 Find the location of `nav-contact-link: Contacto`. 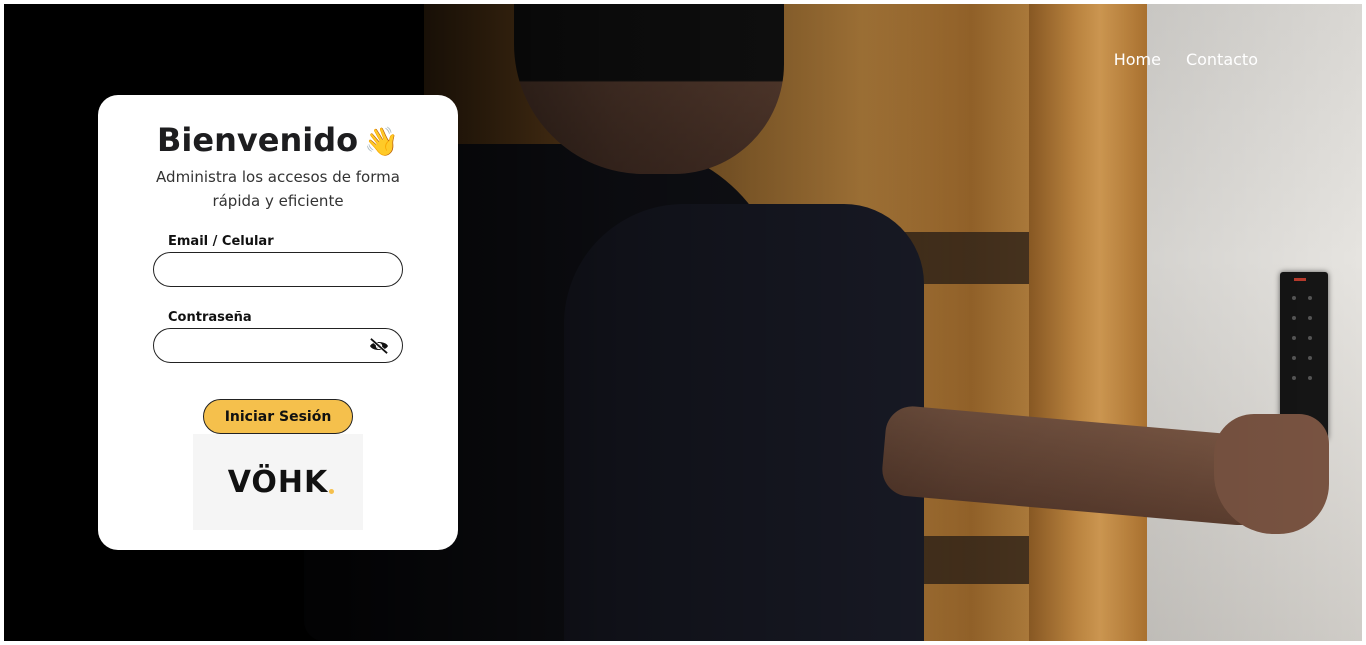

nav-contact-link: Contacto is located at coordinates (1222, 59).